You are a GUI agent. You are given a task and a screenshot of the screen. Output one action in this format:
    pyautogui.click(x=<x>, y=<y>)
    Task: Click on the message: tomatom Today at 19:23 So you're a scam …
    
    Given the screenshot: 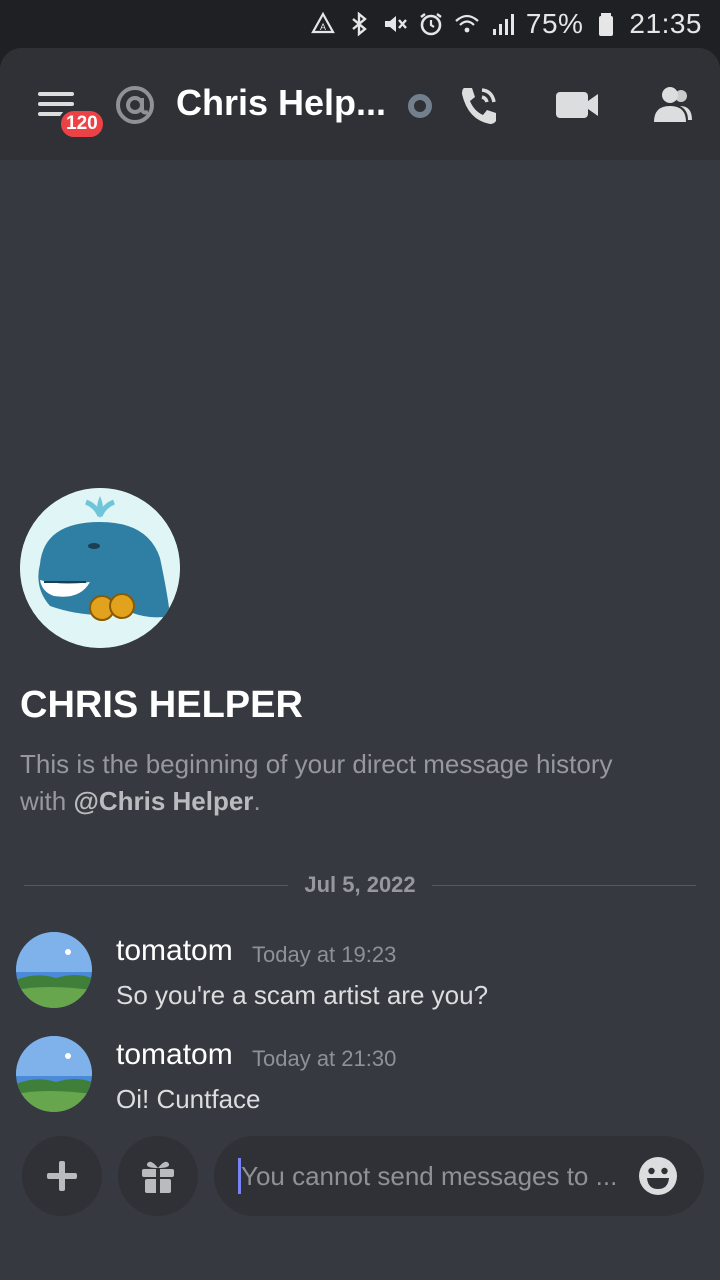 What is the action you would take?
    pyautogui.click(x=360, y=977)
    